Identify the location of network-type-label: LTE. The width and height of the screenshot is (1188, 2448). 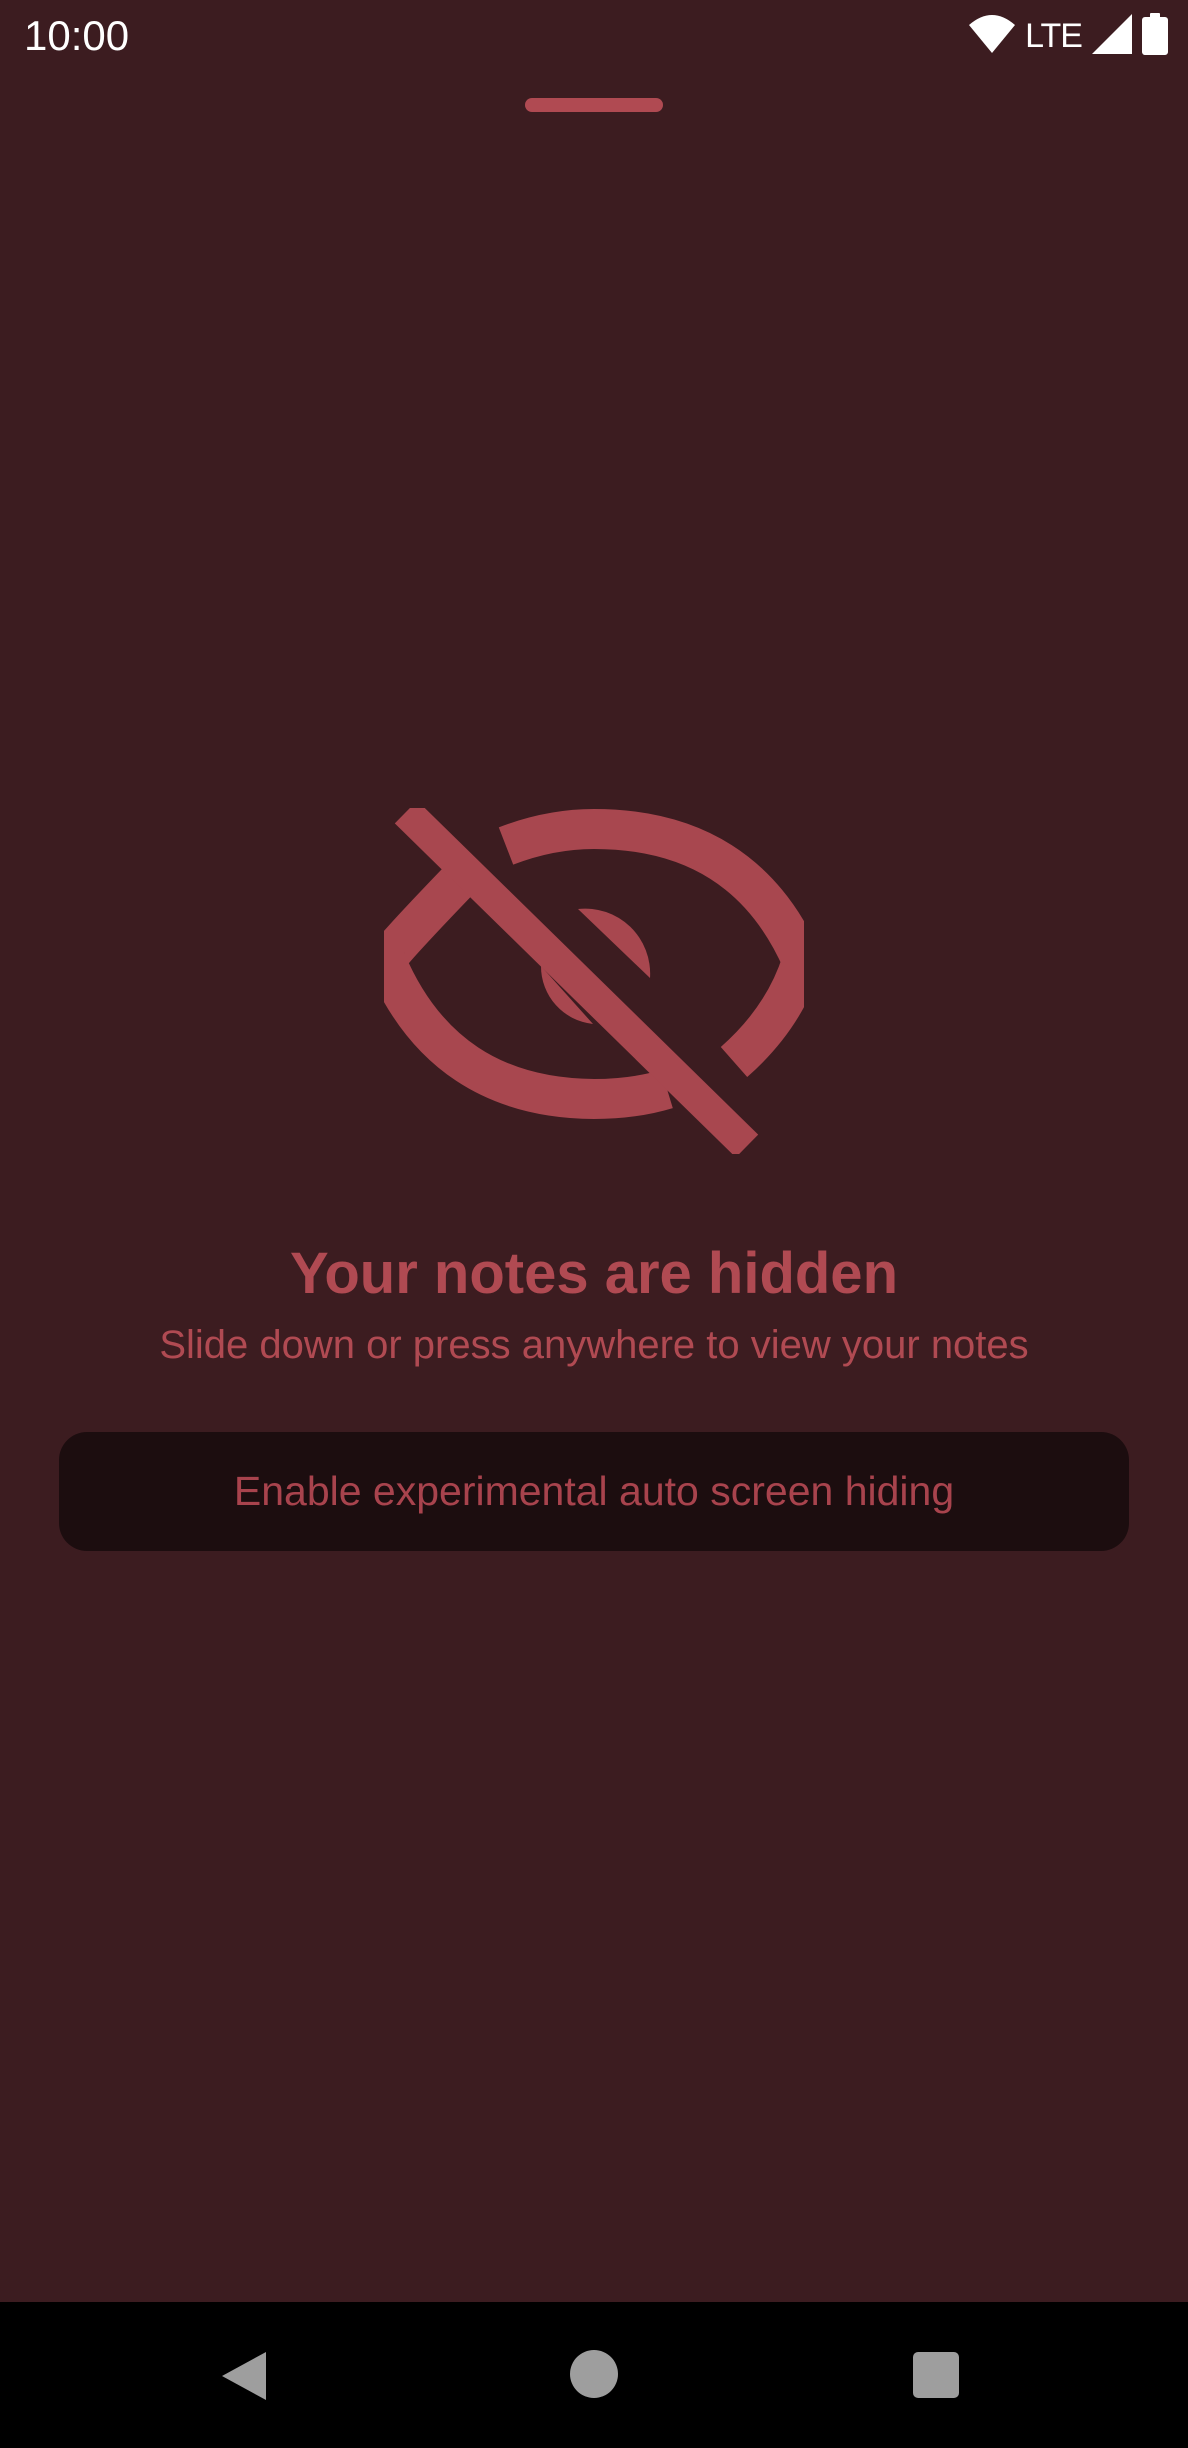
(1054, 36).